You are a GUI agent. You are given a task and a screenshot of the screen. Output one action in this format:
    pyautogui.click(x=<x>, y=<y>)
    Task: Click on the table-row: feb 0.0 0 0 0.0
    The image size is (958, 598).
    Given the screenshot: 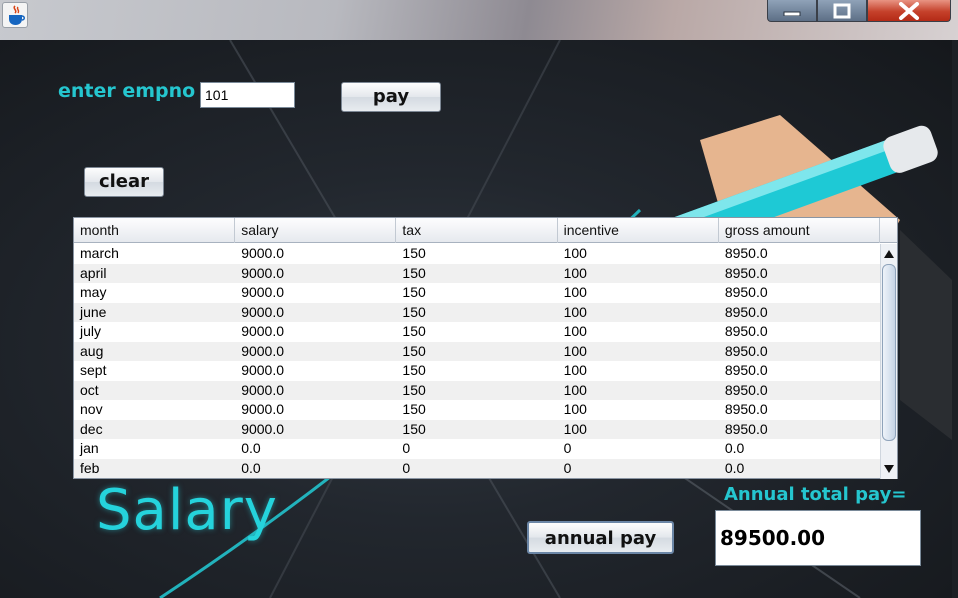 What is the action you would take?
    pyautogui.click(x=477, y=468)
    